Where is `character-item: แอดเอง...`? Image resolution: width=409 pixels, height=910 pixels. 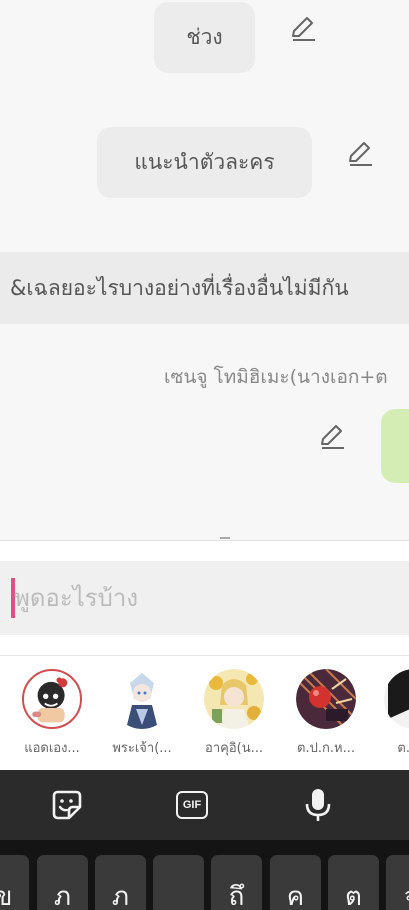 character-item: แอดเอง... is located at coordinates (52, 713).